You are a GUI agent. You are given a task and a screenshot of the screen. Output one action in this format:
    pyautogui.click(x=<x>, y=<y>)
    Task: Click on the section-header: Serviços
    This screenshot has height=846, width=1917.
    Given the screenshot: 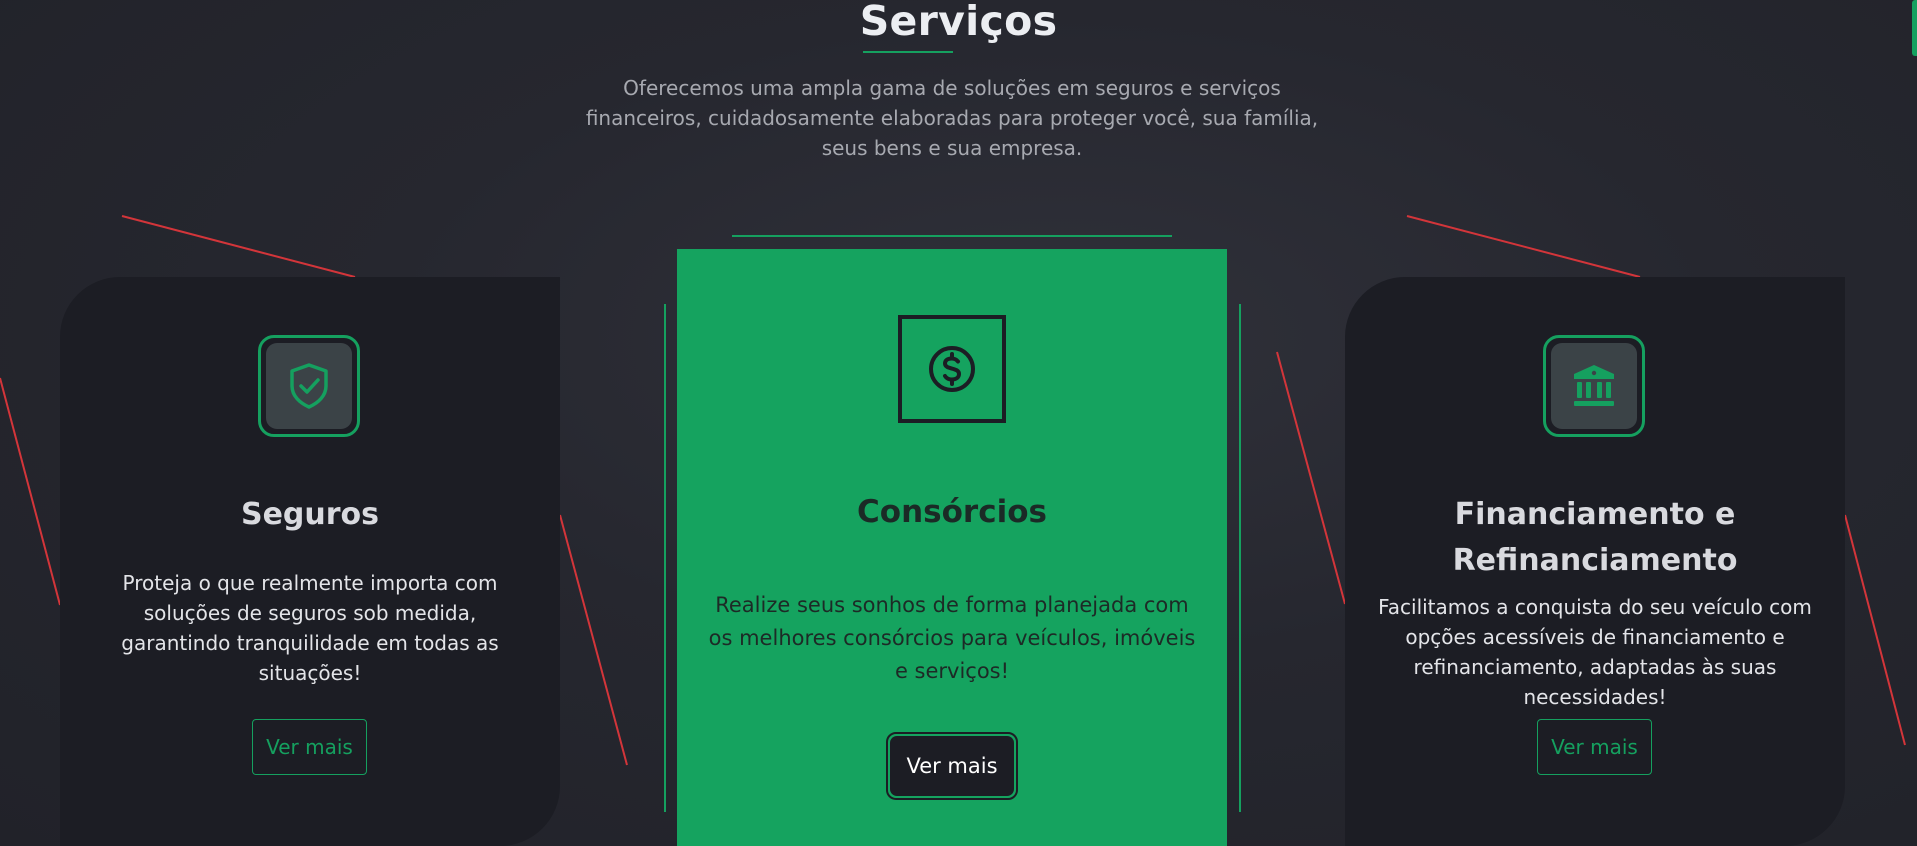 What is the action you would take?
    pyautogui.click(x=958, y=21)
    